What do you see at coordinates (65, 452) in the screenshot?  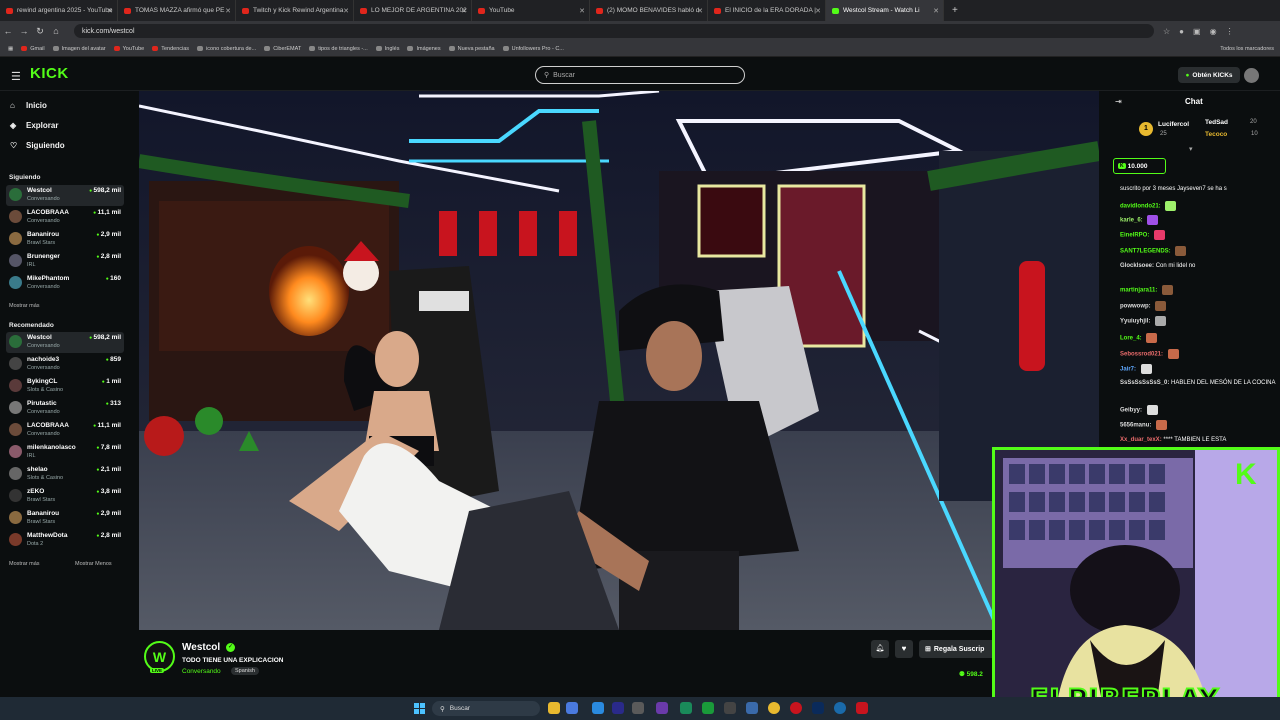 I see `channel-item: milenkanolasco IRL 7,8 mil` at bounding box center [65, 452].